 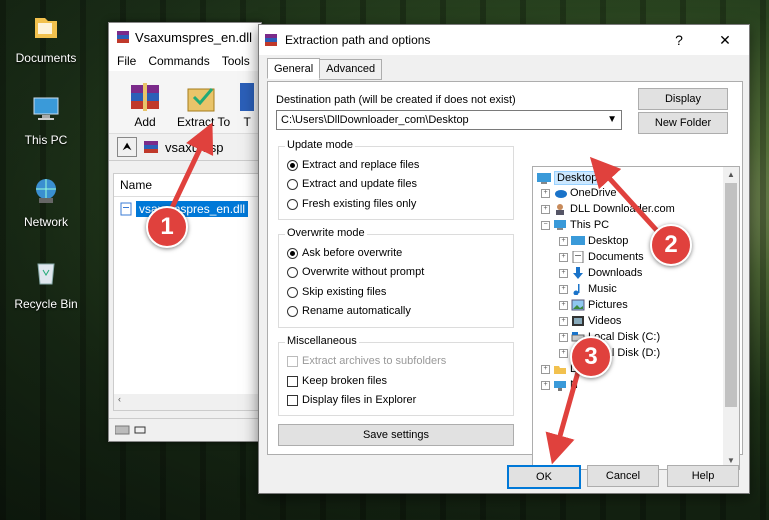 I want to click on test-button: T, so click(x=247, y=106).